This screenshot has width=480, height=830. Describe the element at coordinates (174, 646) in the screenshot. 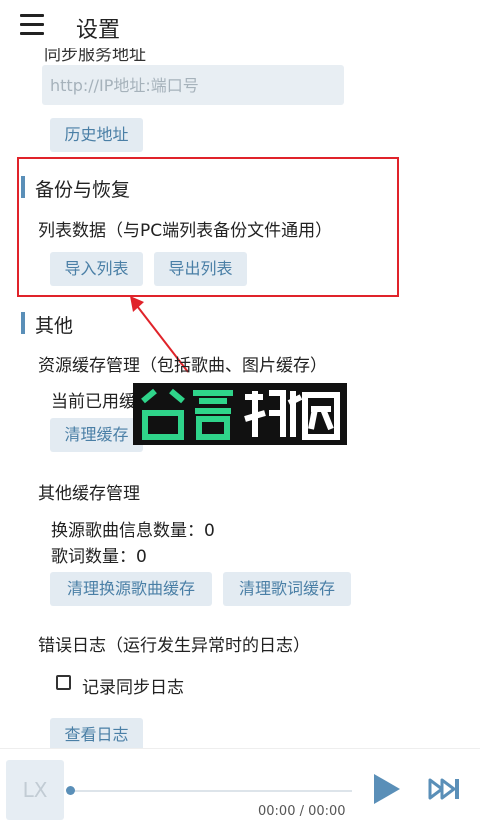

I see `error-log-label: 错误日志（运行发生异常时的日志）` at that location.